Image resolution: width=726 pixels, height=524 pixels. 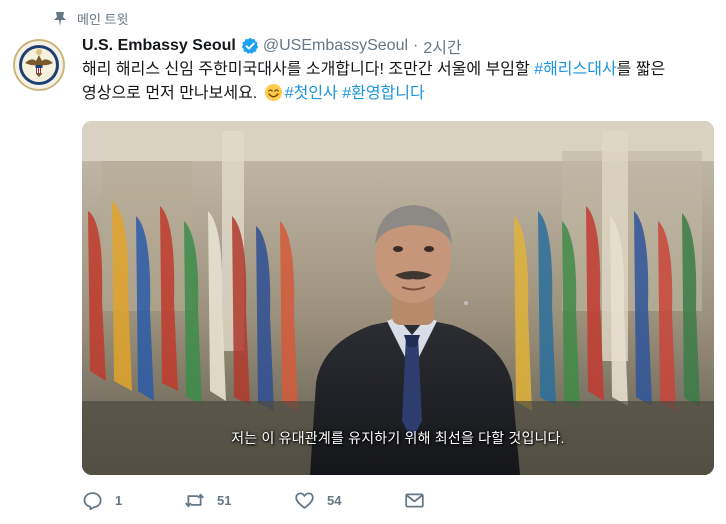 What do you see at coordinates (60, 18) in the screenshot?
I see `pin-icon` at bounding box center [60, 18].